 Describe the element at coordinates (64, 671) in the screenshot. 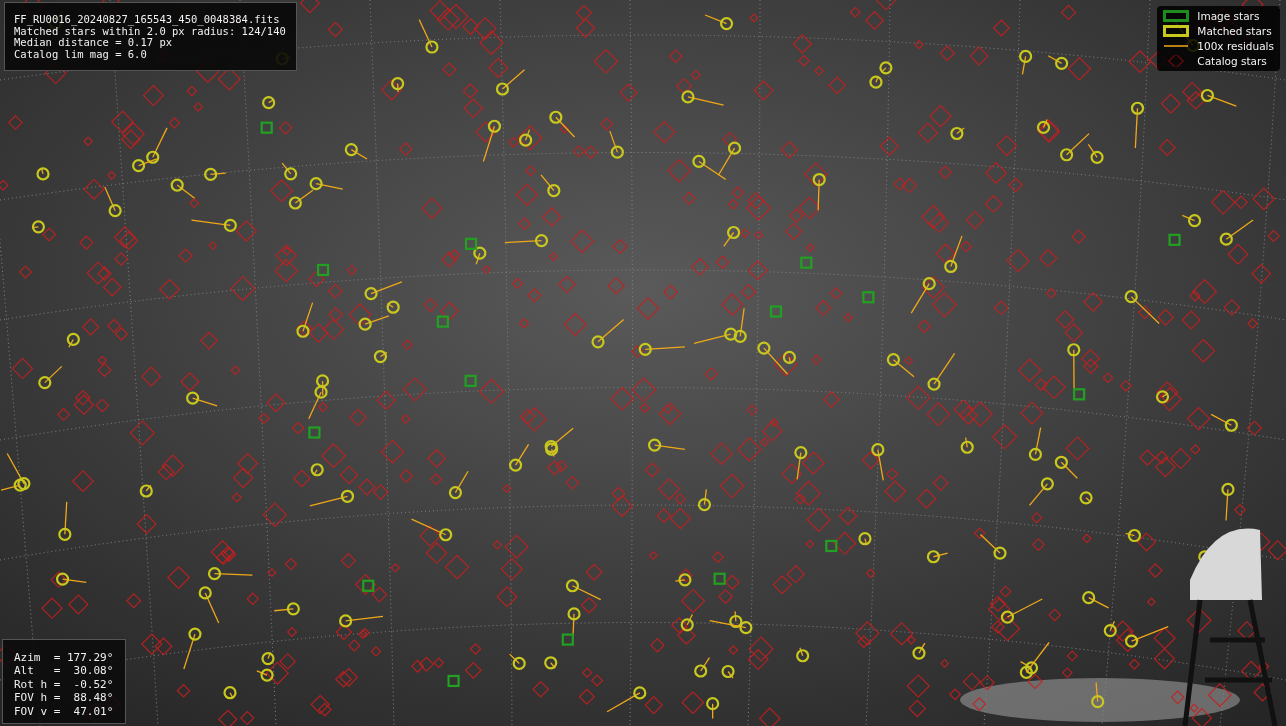

I see `pointing-text: Alt = 30.08°` at that location.